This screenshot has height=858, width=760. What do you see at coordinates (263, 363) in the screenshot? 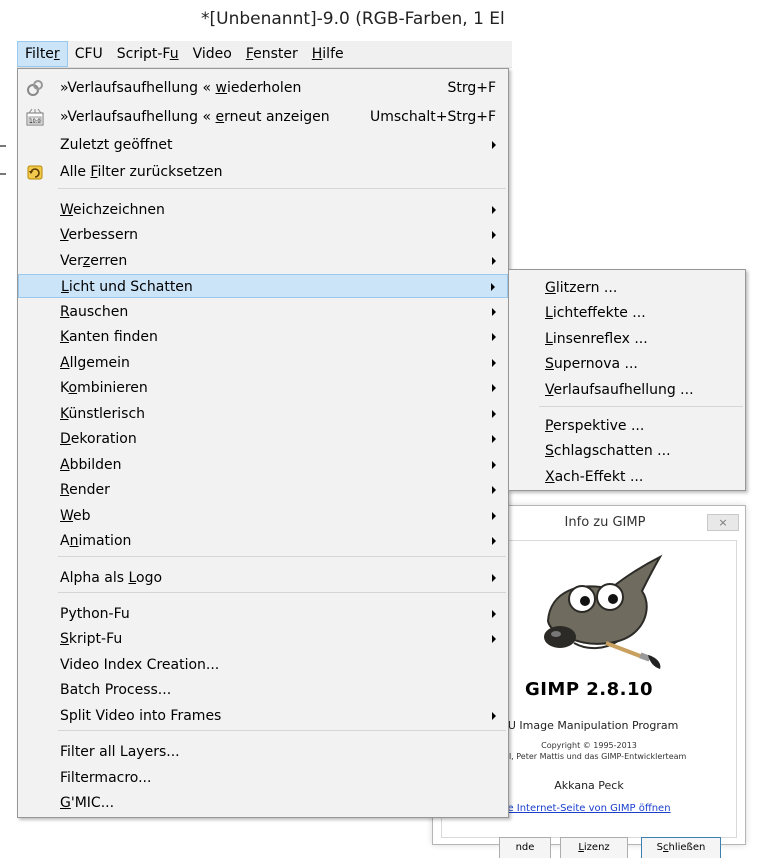
I see `menu-item-allgemein: Allgemein` at bounding box center [263, 363].